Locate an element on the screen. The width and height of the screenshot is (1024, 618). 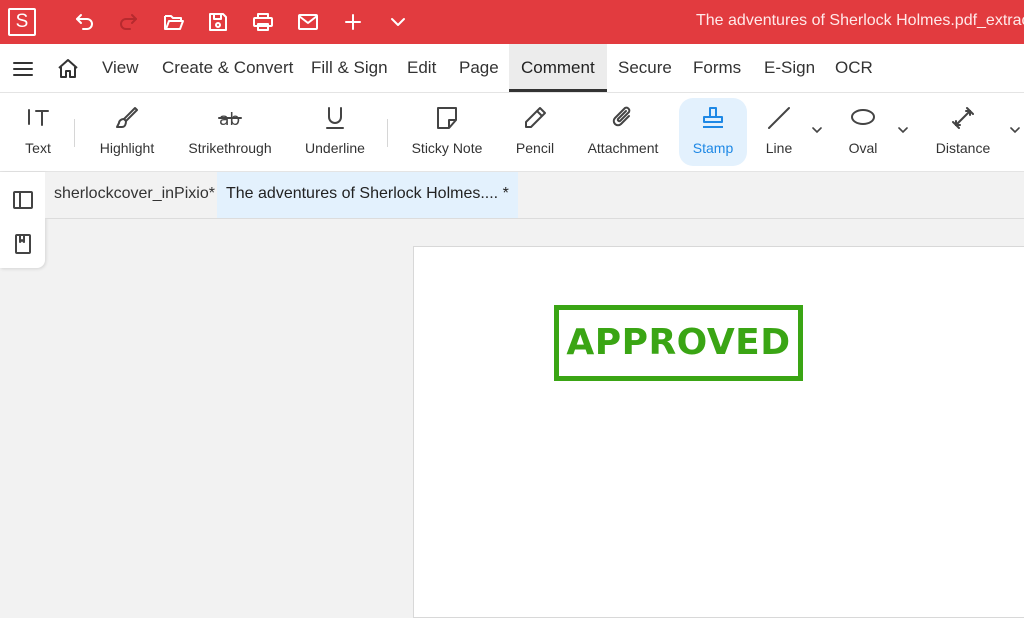
highlight-tool-button: Highlight is located at coordinates (127, 132).